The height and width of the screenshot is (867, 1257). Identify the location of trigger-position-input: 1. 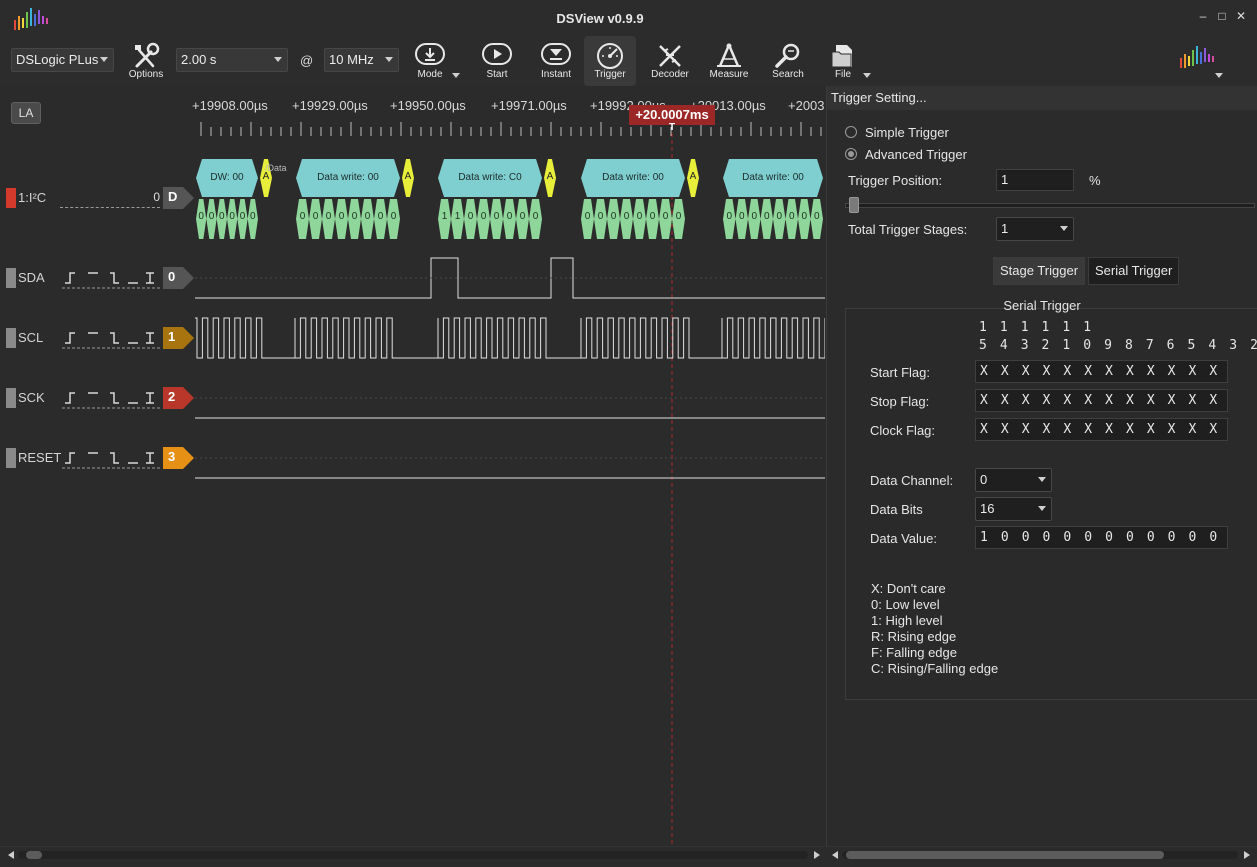
(1035, 180).